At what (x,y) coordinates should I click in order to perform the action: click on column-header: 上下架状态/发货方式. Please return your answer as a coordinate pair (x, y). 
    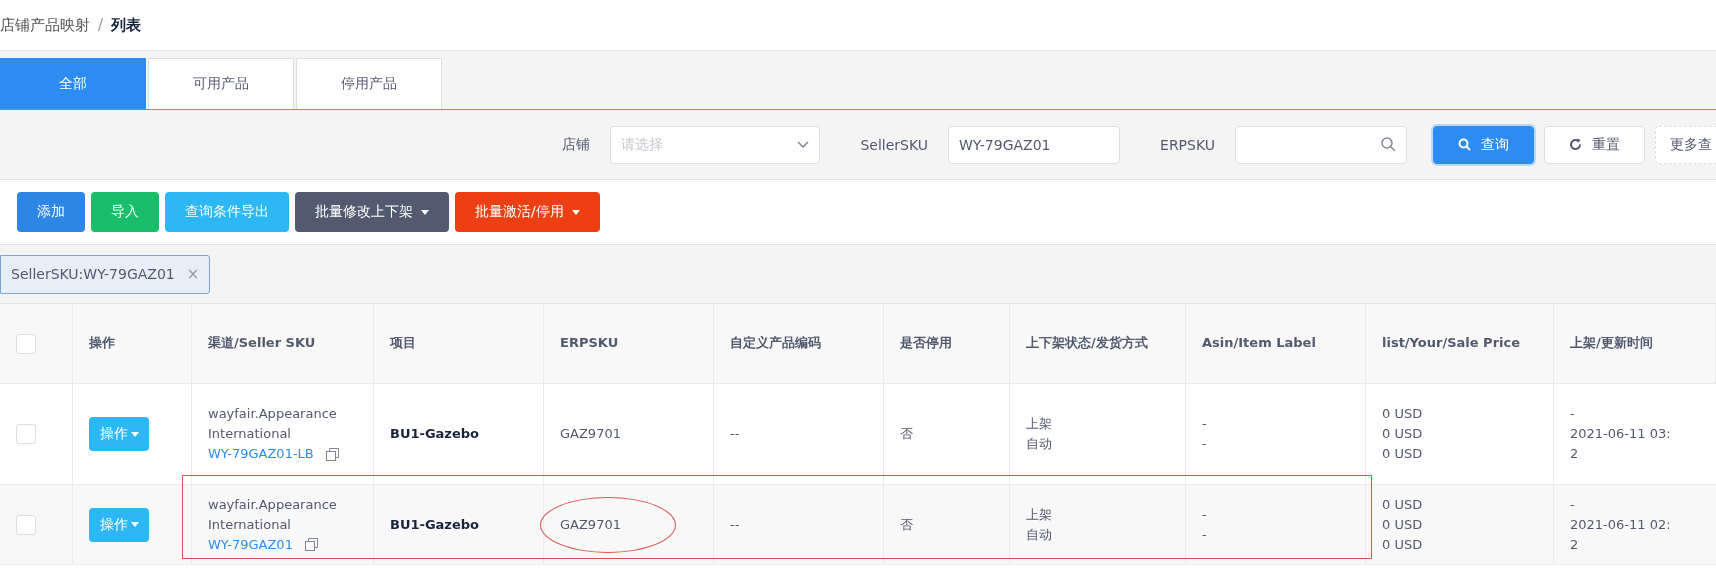
    Looking at the image, I should click on (1098, 343).